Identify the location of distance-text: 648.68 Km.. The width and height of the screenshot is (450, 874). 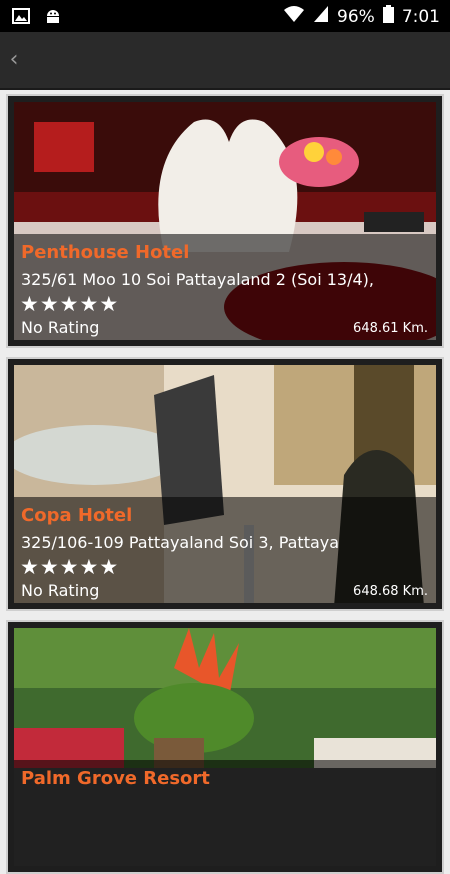
(390, 591).